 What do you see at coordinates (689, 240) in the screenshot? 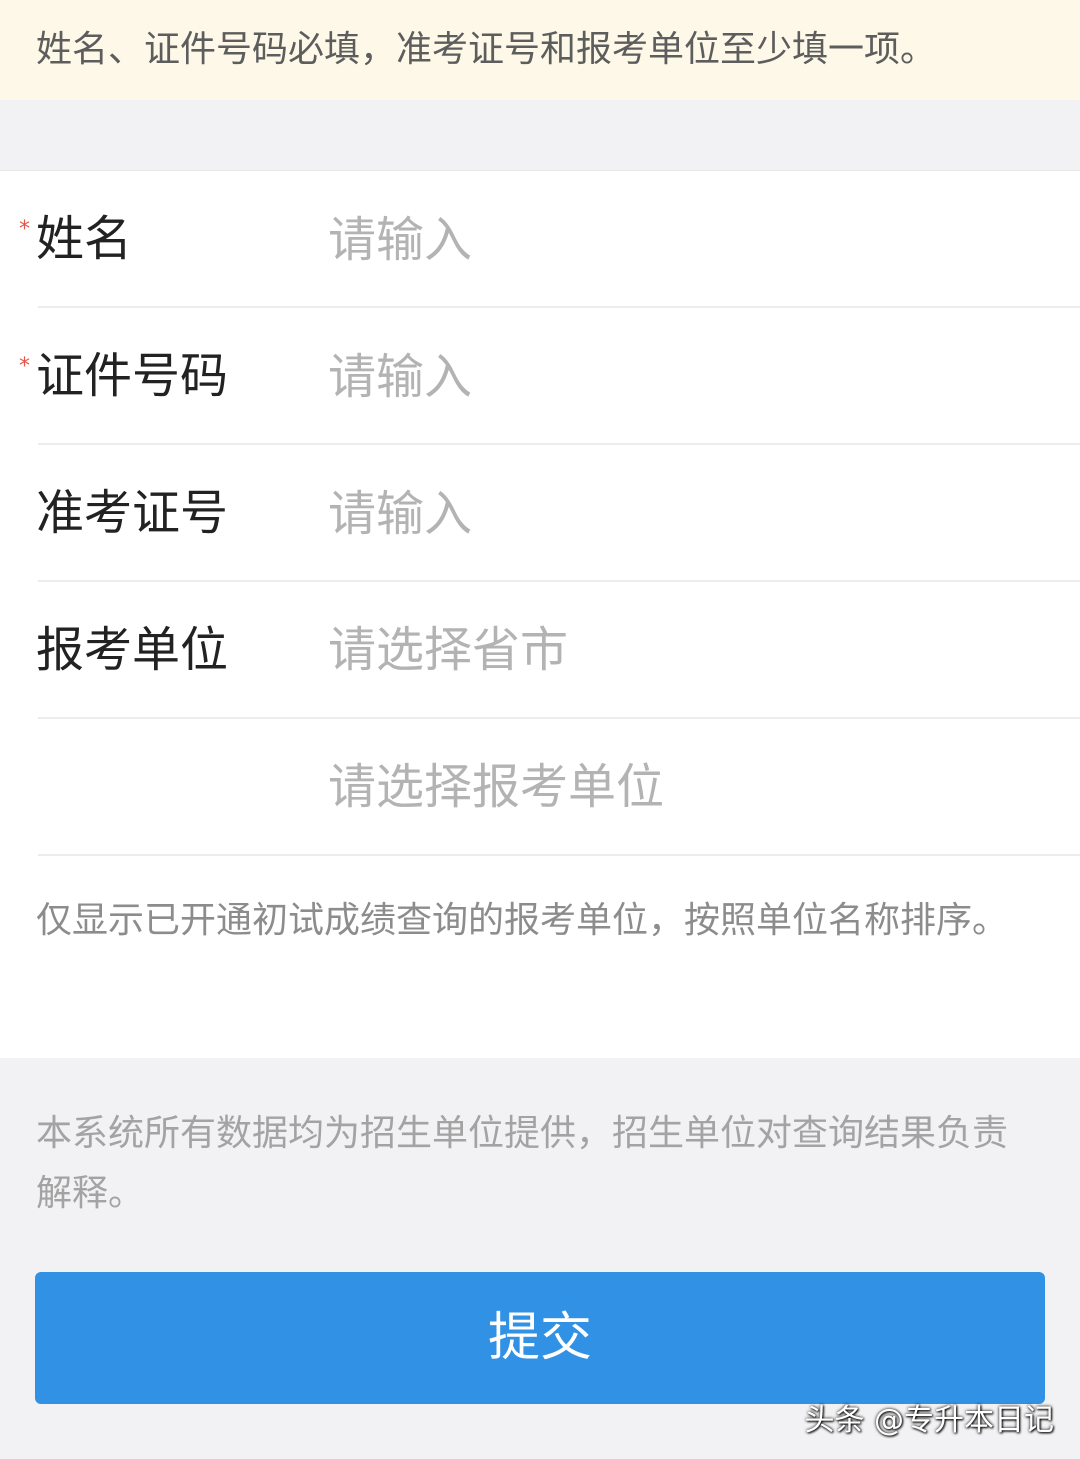
I see `name-input` at bounding box center [689, 240].